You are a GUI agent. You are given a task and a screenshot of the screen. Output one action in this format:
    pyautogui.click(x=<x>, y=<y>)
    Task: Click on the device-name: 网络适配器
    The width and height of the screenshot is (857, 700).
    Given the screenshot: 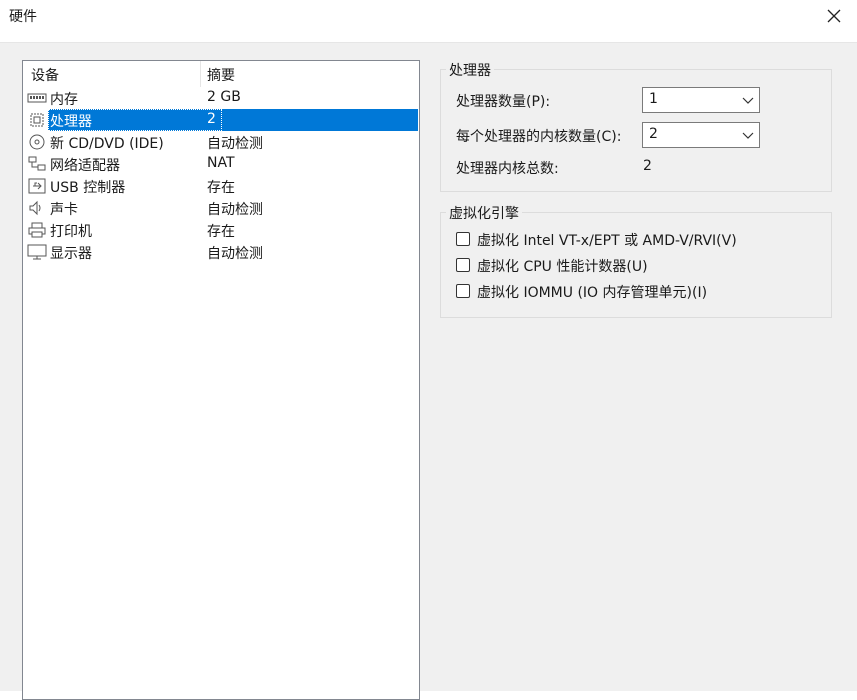 What is the action you would take?
    pyautogui.click(x=85, y=166)
    